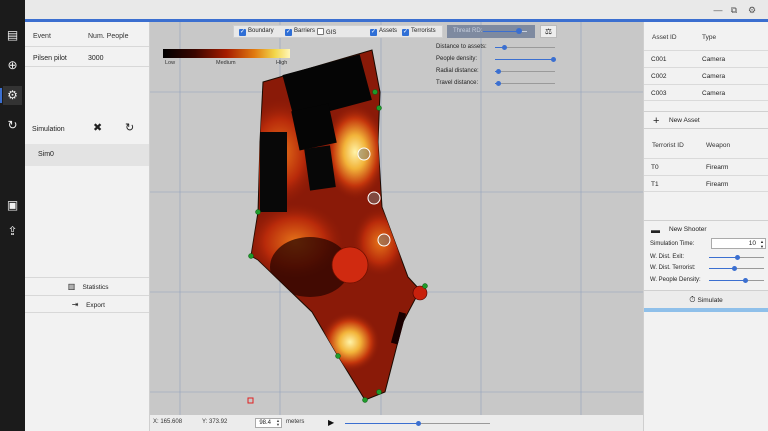  I want to click on unit-label: meters, so click(295, 422).